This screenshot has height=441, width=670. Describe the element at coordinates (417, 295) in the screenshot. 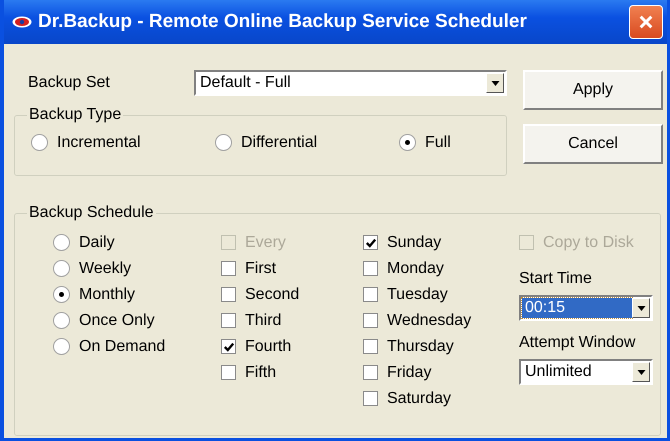

I see `checkbox-label: Tuesday` at that location.